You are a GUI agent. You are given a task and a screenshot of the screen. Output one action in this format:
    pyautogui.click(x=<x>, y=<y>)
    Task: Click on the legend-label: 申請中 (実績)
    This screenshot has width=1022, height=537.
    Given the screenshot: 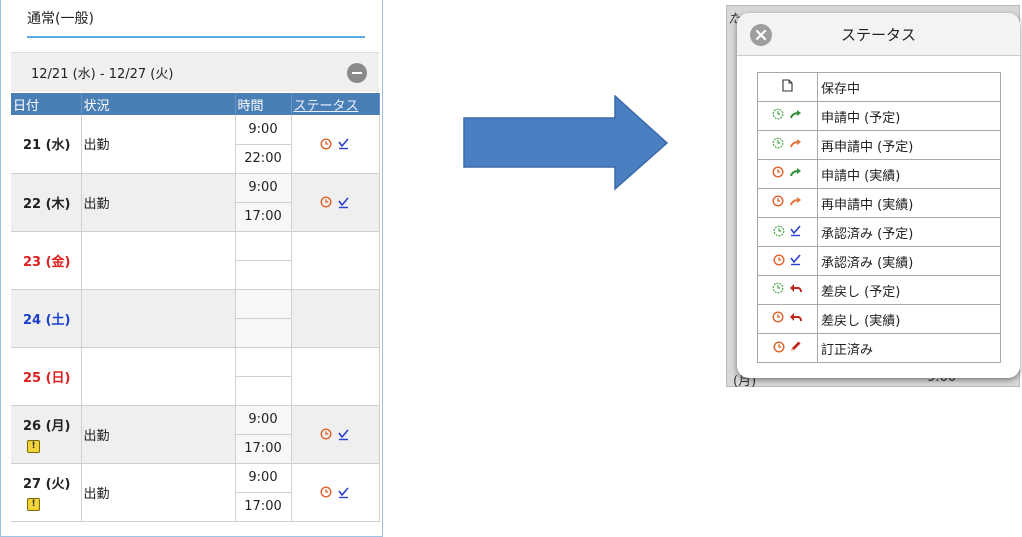 What is the action you would take?
    pyautogui.click(x=909, y=174)
    